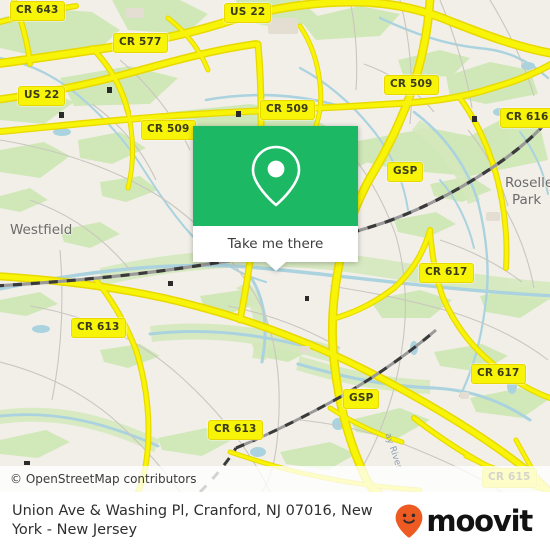  Describe the element at coordinates (140, 43) in the screenshot. I see `road-shield-cr-577: CR 577` at that location.